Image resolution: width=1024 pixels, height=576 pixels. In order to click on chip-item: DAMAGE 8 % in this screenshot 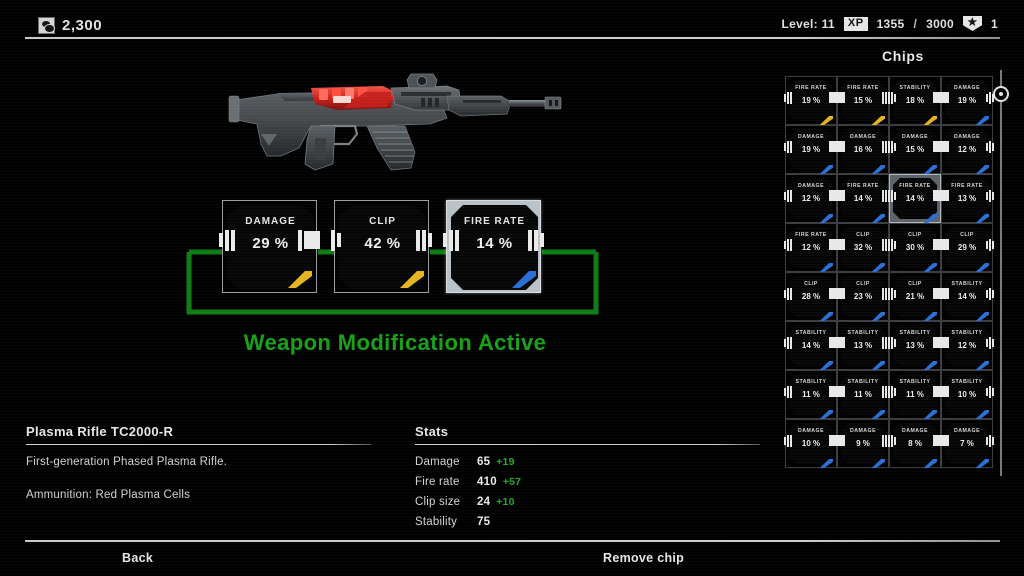, I will do `click(915, 443)`.